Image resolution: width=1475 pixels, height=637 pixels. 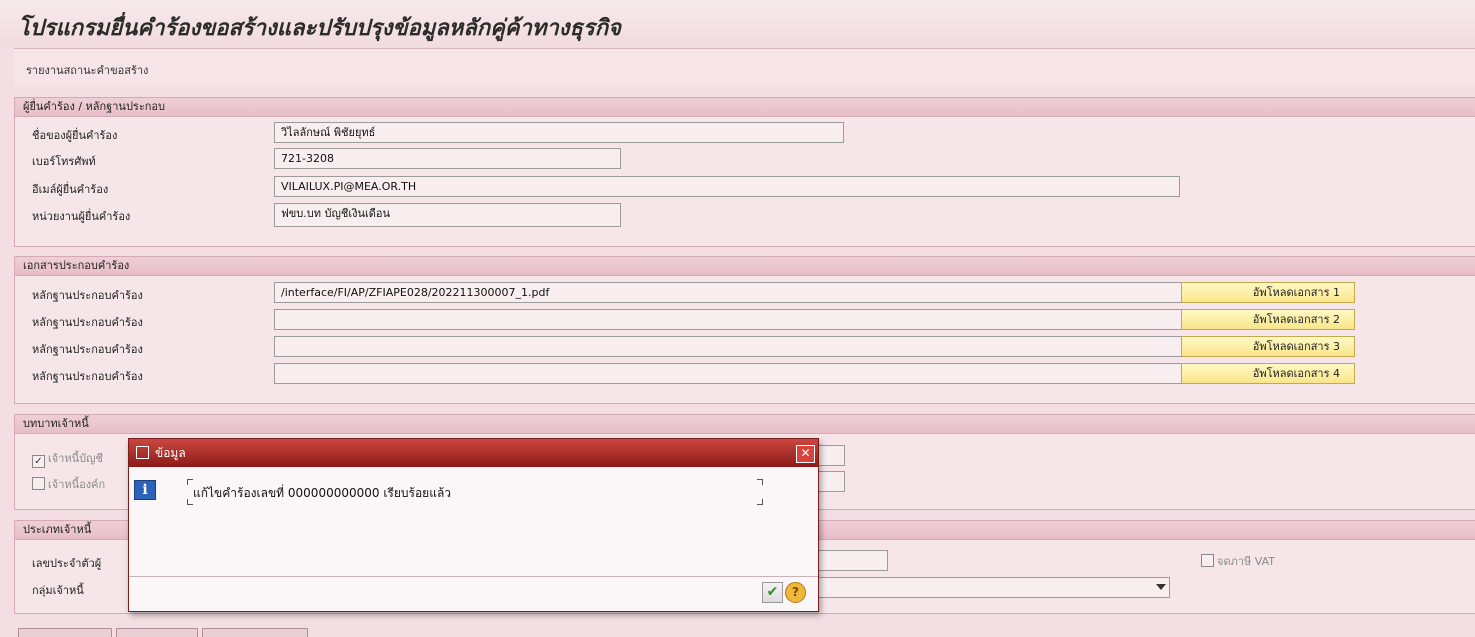 What do you see at coordinates (559, 132) in the screenshot?
I see `requester-name-field: วิไลลักษณ์ พิชัยยุทธ์` at bounding box center [559, 132].